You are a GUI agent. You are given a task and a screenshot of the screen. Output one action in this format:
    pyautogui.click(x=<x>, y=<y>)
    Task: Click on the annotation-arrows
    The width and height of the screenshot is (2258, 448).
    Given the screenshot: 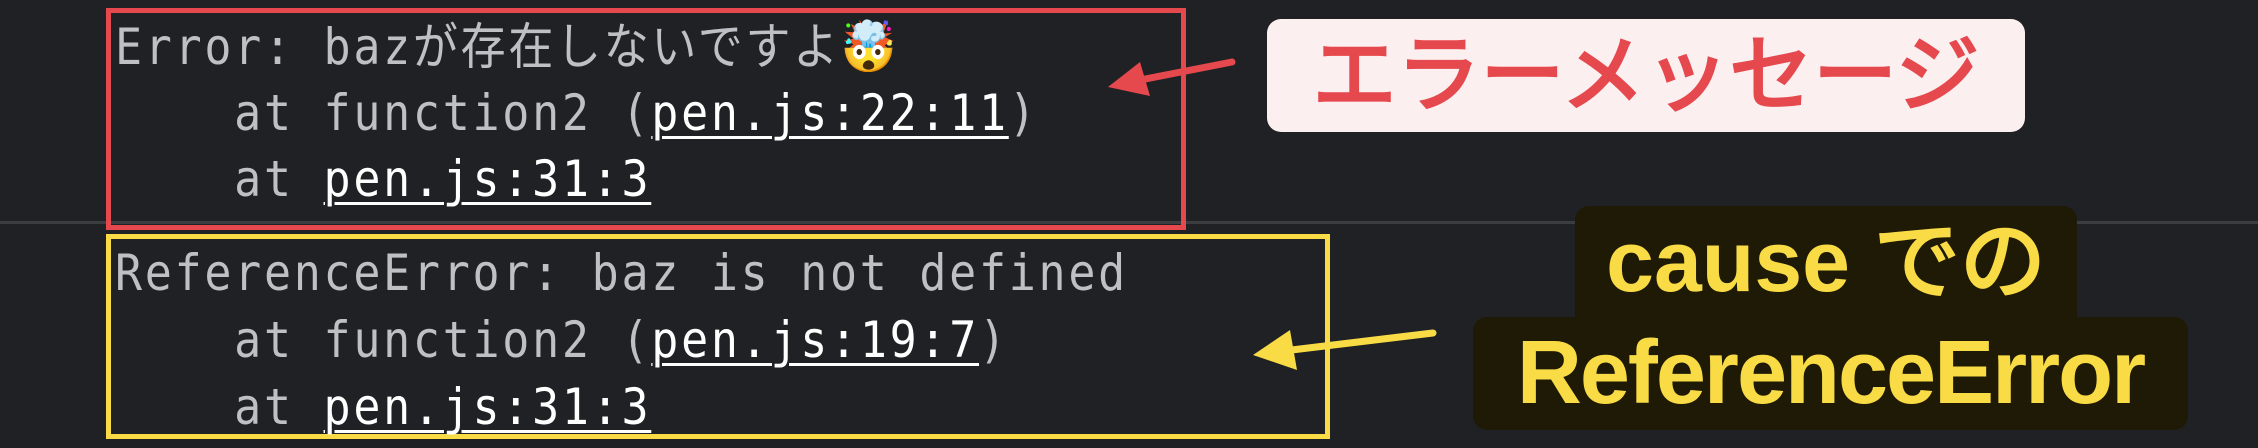 What is the action you would take?
    pyautogui.click(x=1272, y=214)
    